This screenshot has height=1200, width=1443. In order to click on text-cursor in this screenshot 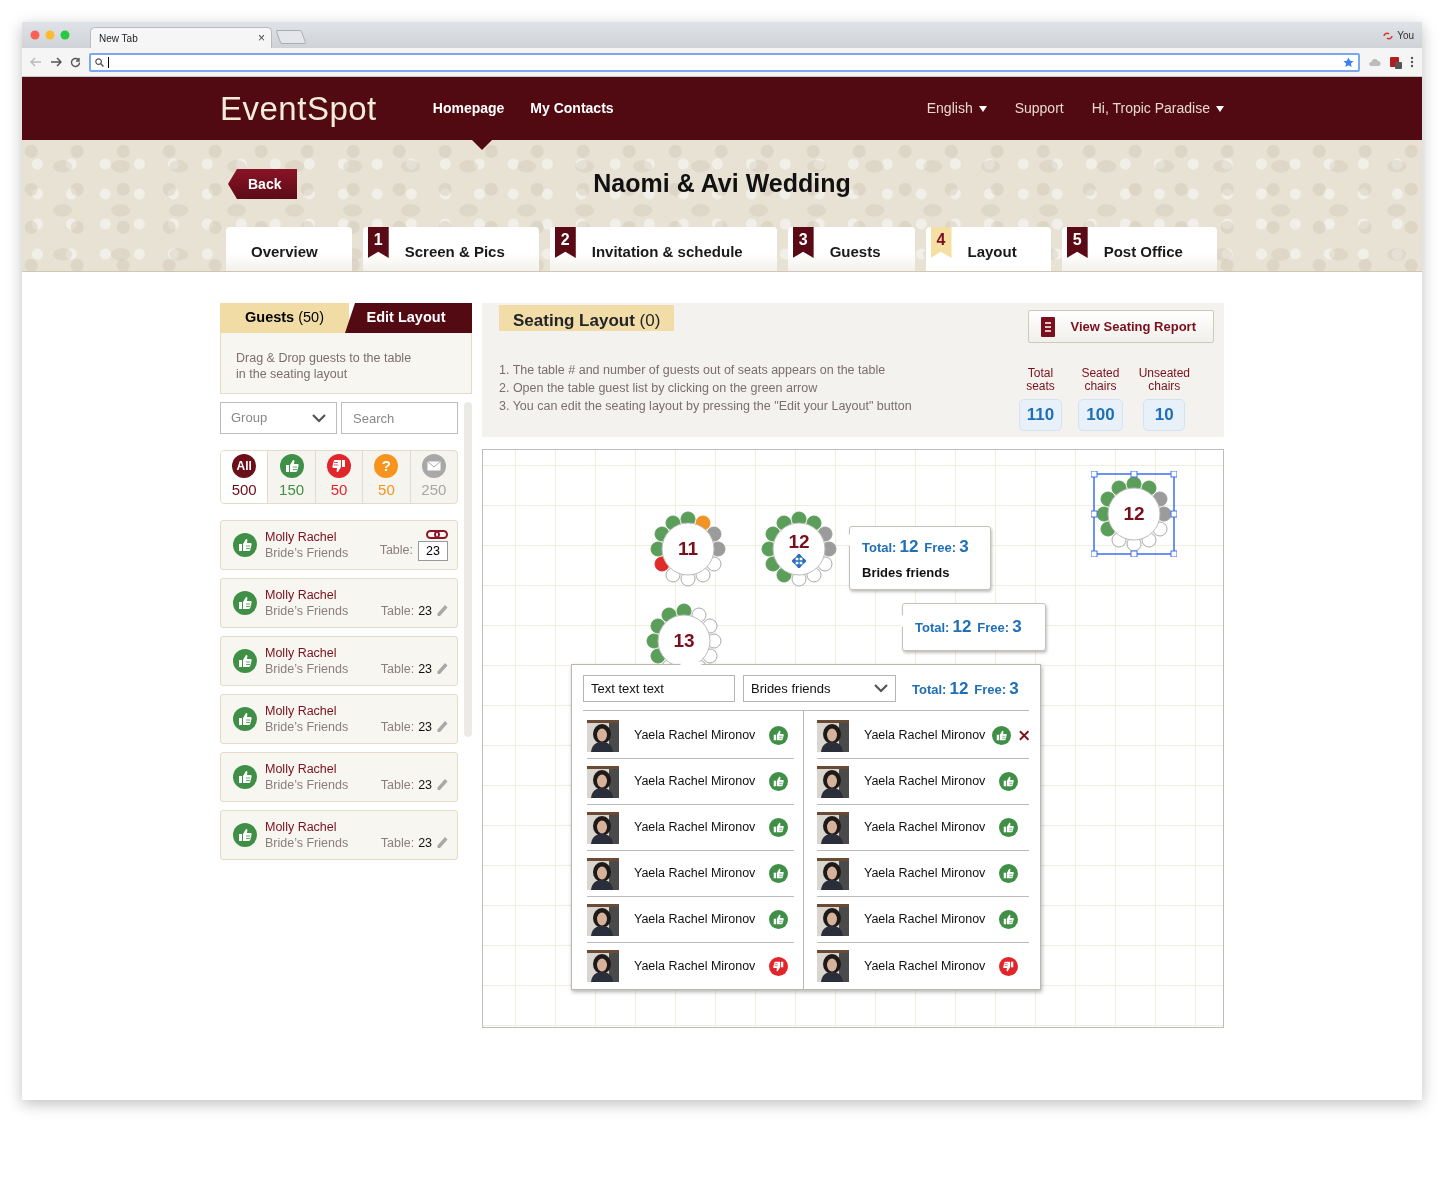, I will do `click(108, 62)`.